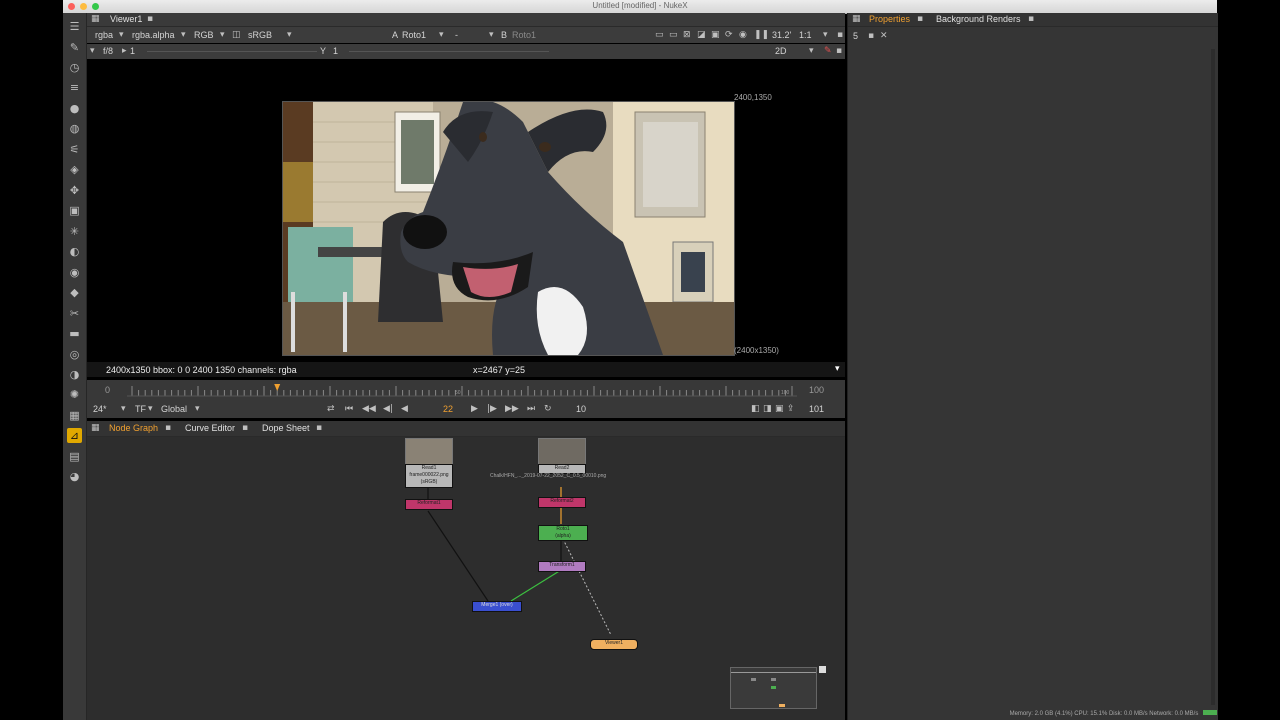 The height and width of the screenshot is (720, 1280). Describe the element at coordinates (74, 210) in the screenshot. I see `3d-icon: ▣` at that location.